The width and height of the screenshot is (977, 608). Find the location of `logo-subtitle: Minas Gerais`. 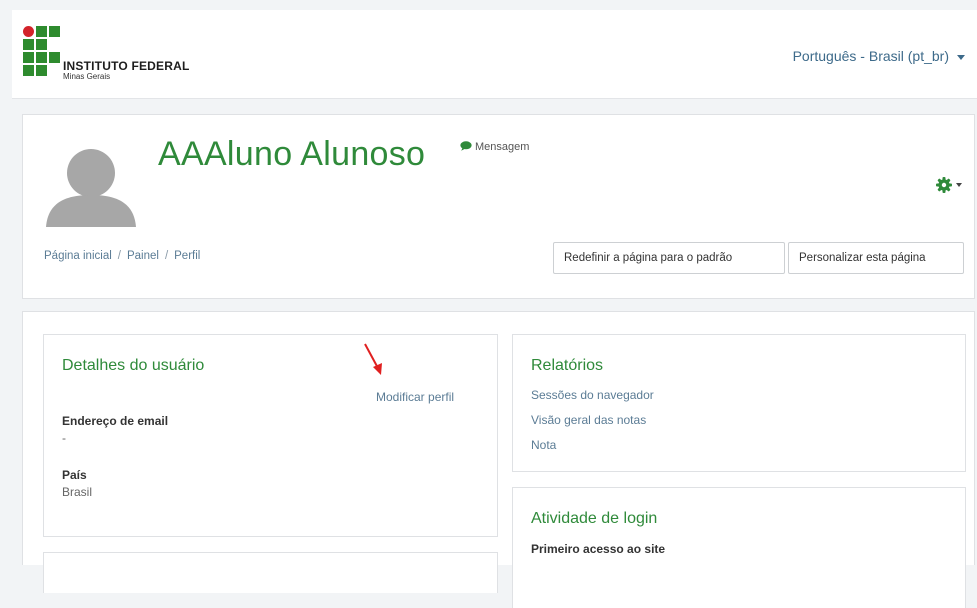

logo-subtitle: Minas Gerais is located at coordinates (87, 76).